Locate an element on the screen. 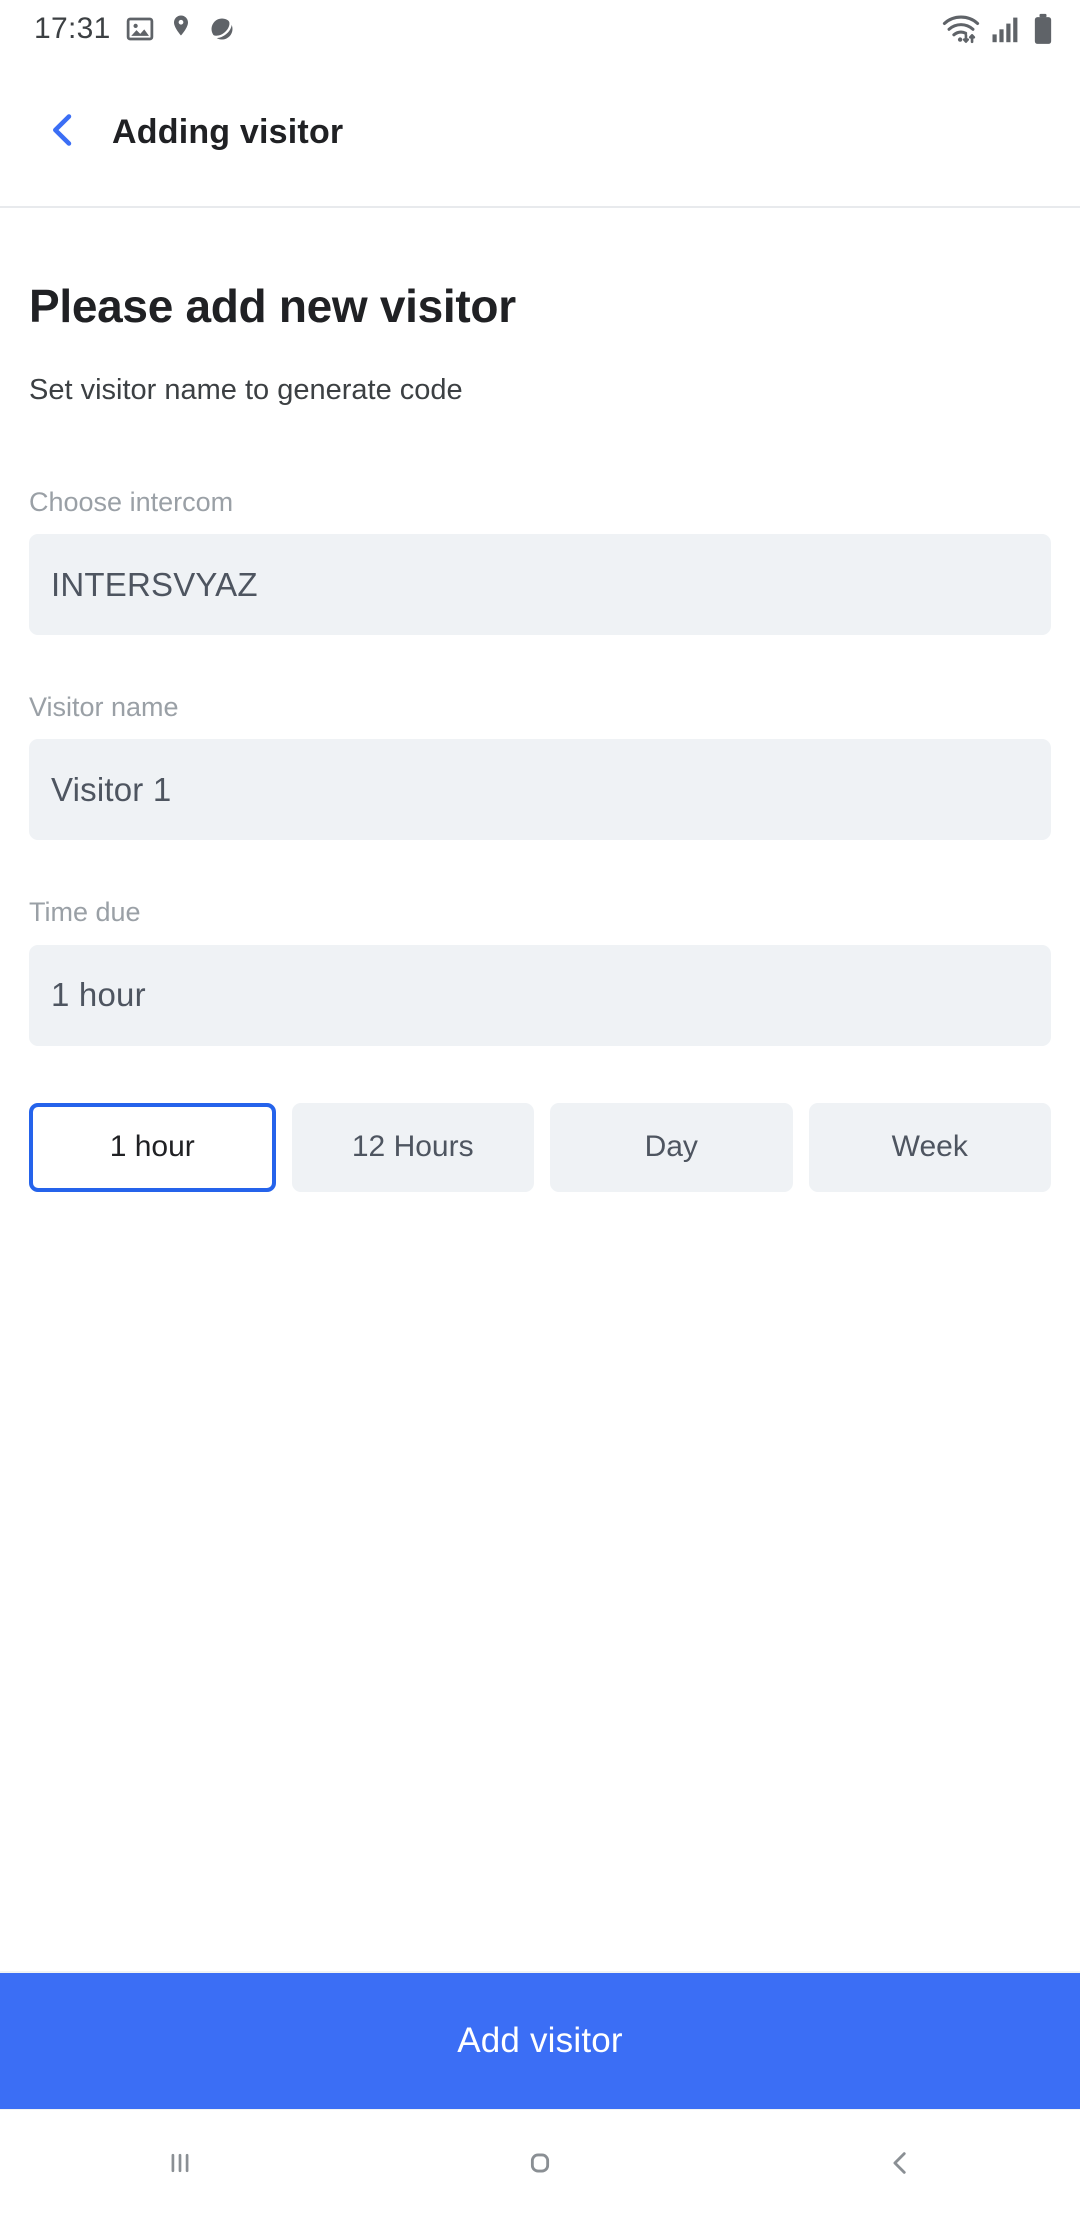  field-label-time-due: Time due is located at coordinates (85, 912).